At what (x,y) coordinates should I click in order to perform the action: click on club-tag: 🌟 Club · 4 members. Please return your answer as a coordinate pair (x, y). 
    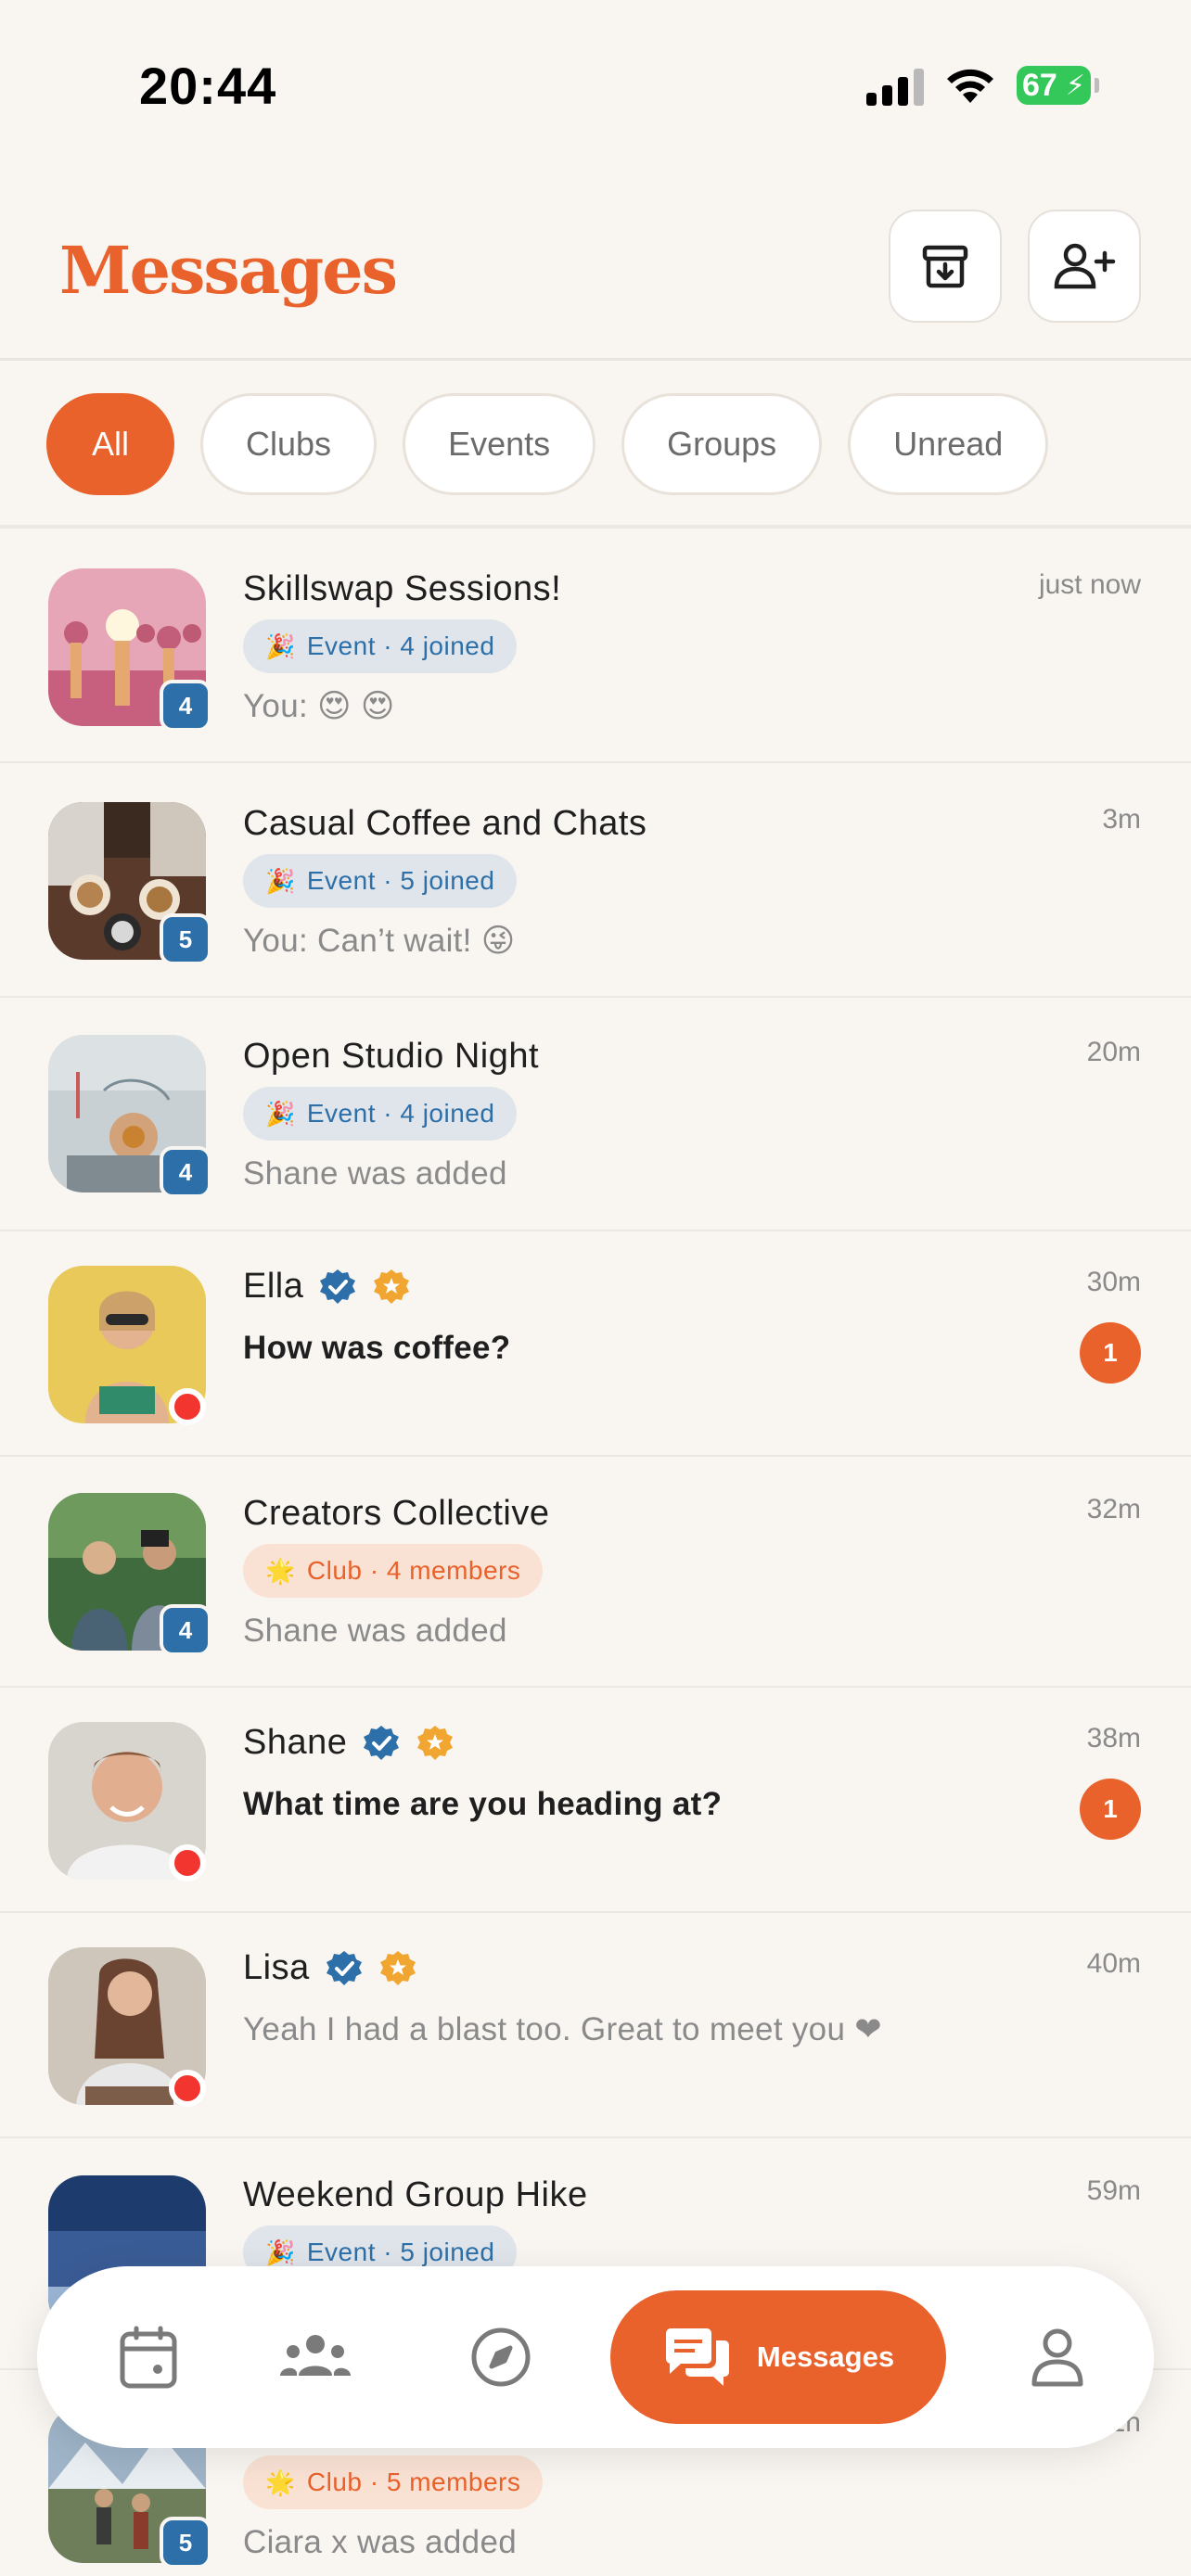
    Looking at the image, I should click on (393, 1571).